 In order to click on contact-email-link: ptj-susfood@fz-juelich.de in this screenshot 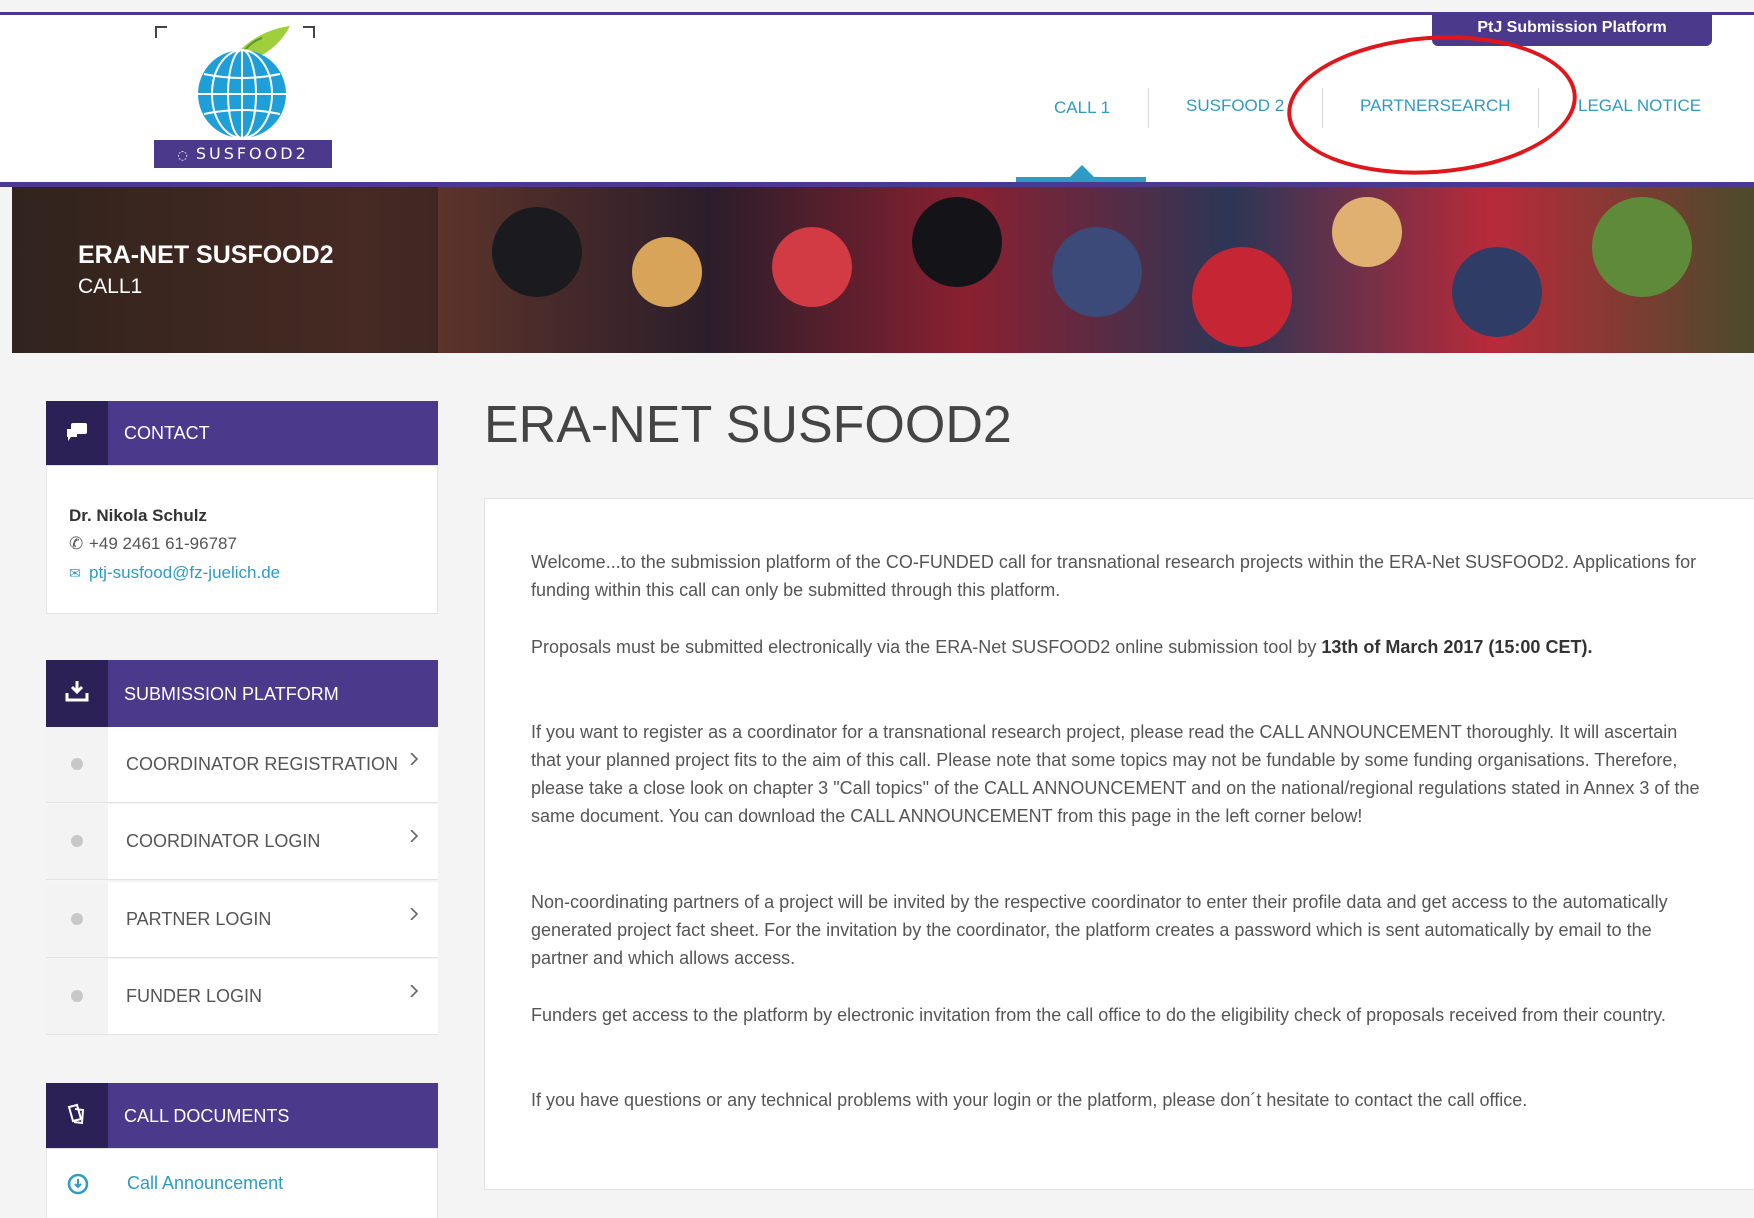, I will do `click(184, 572)`.